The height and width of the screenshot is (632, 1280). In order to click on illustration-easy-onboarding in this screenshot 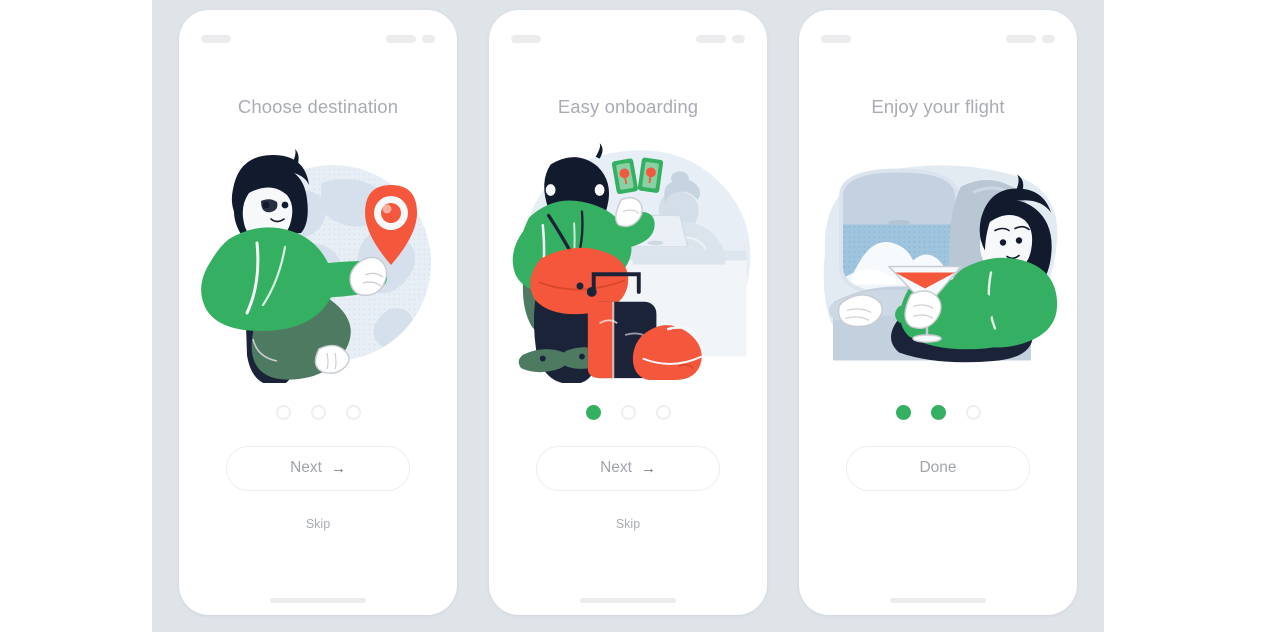, I will do `click(628, 262)`.